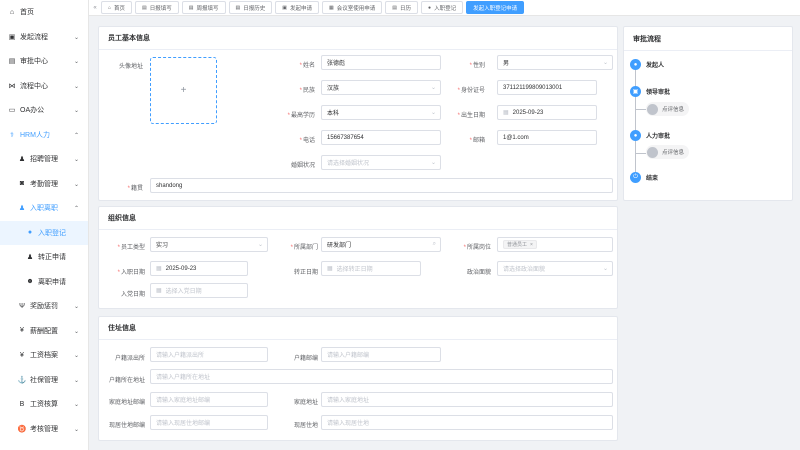  I want to click on sidebar-item-onboard-leave: ♟ 入职离职 ⌃, so click(44, 208).